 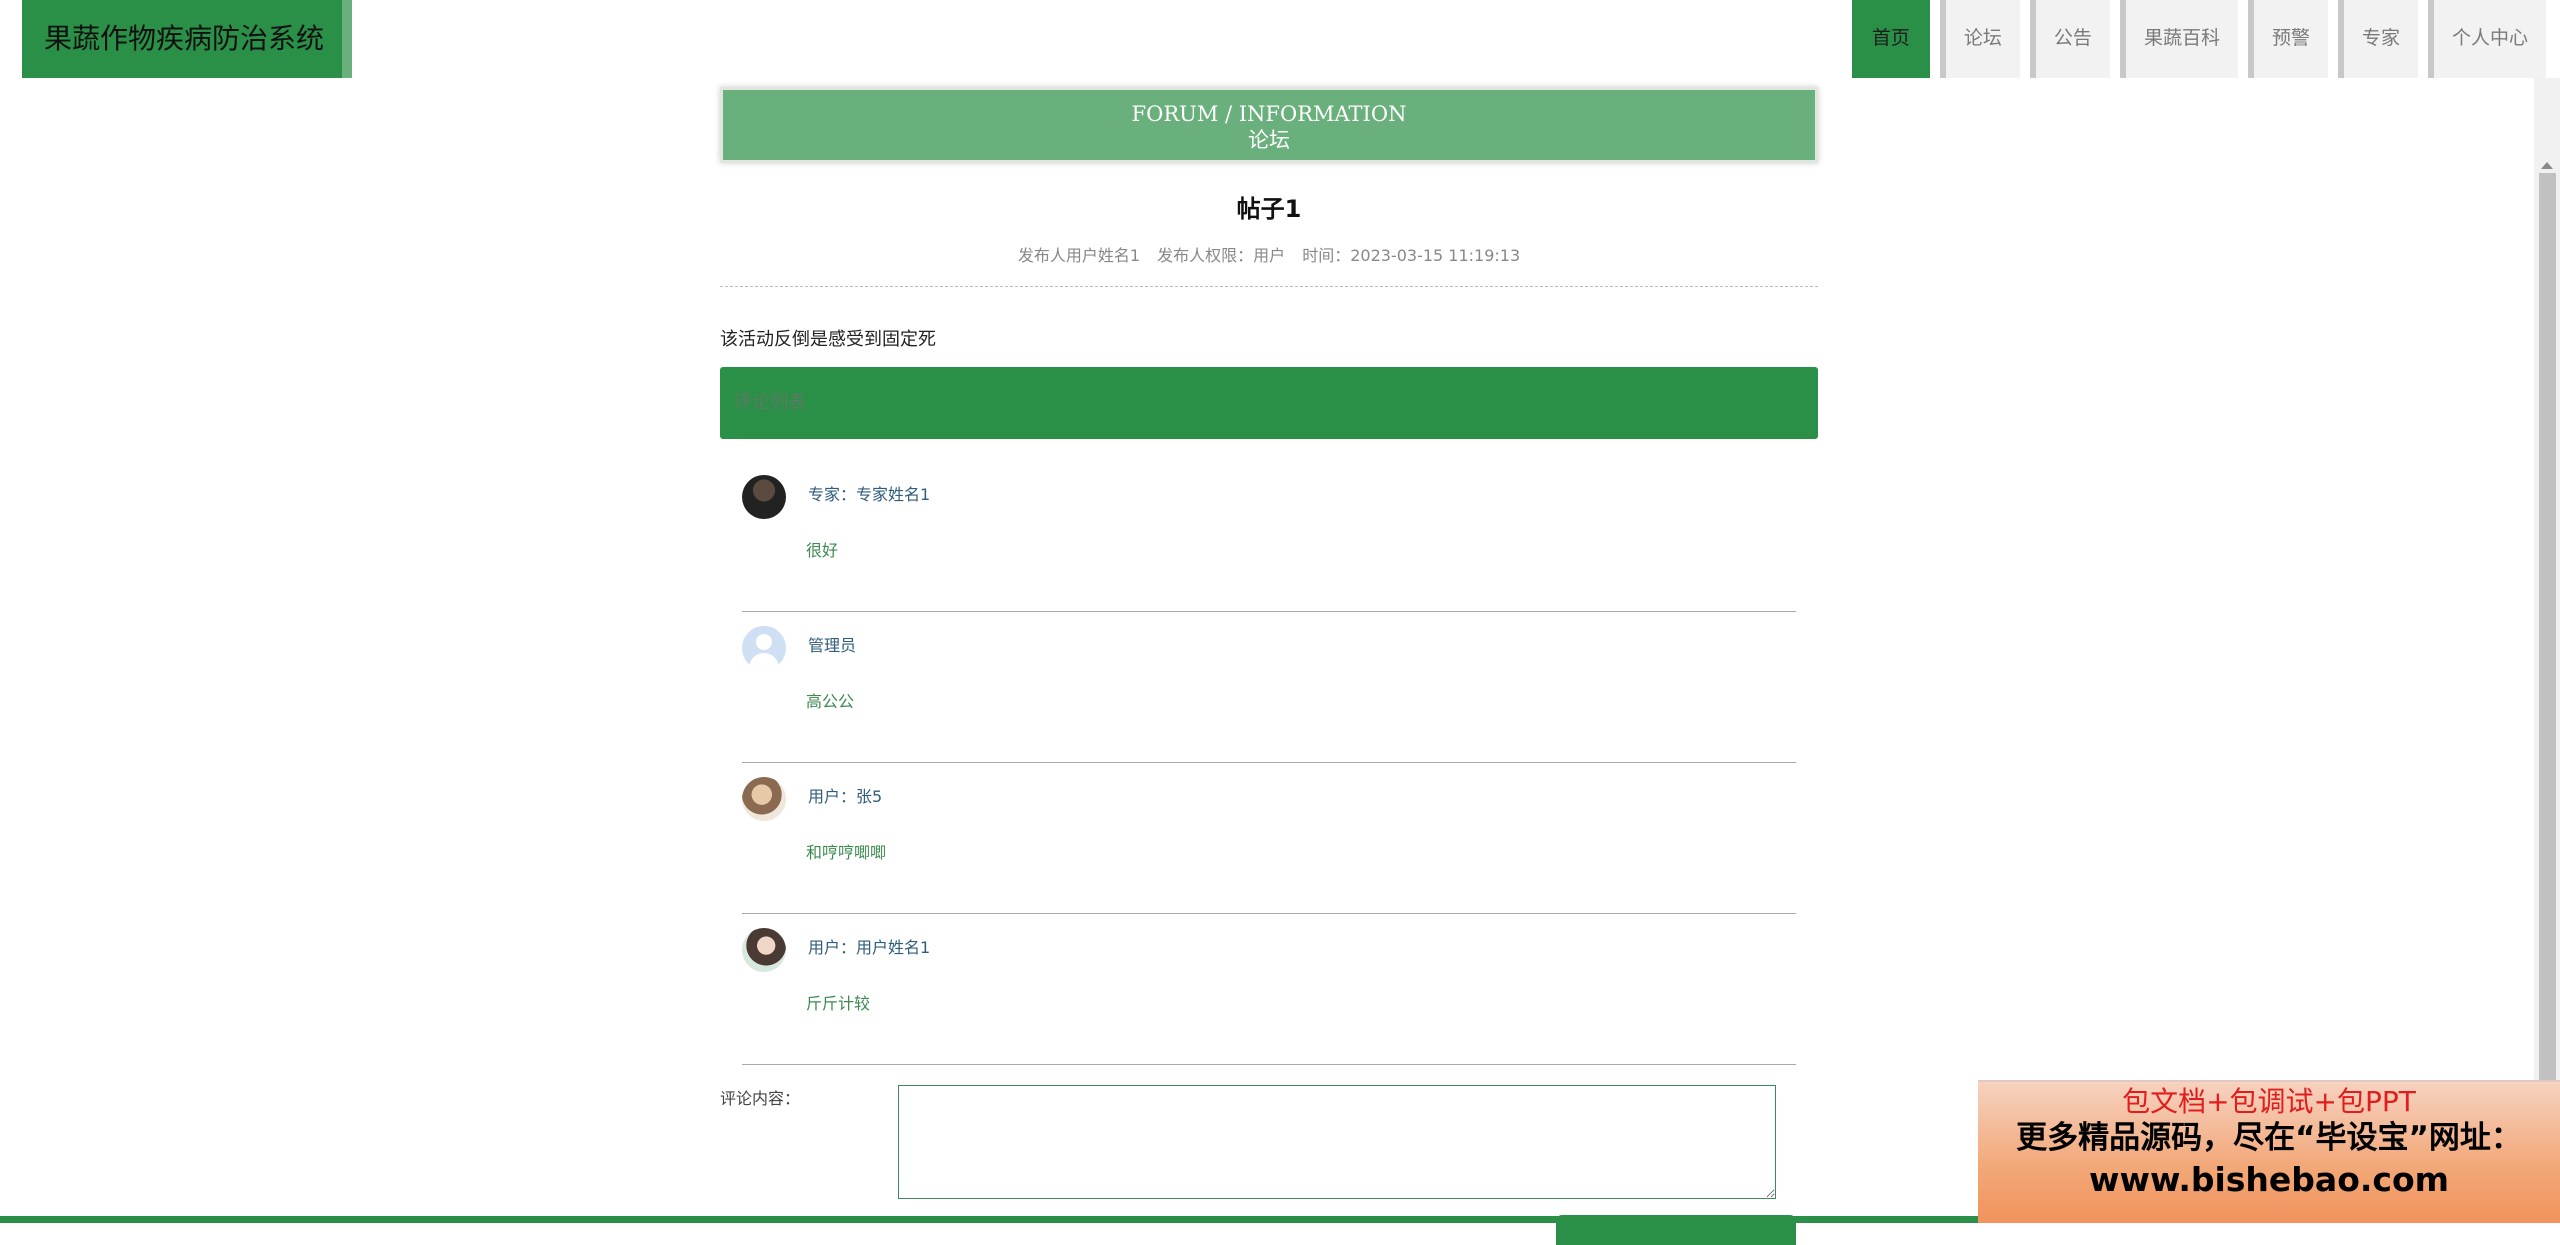 What do you see at coordinates (845, 796) in the screenshot?
I see `comment-author: 用户：张5` at bounding box center [845, 796].